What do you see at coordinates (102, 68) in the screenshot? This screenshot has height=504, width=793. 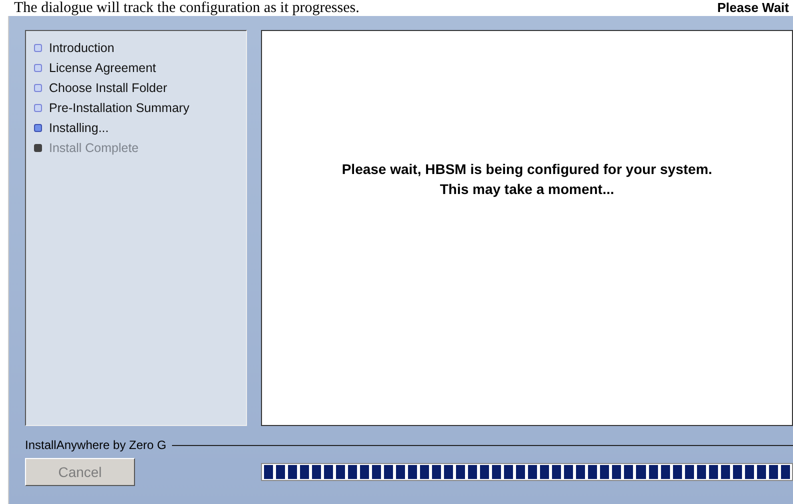 I see `step-label: License Agreement` at bounding box center [102, 68].